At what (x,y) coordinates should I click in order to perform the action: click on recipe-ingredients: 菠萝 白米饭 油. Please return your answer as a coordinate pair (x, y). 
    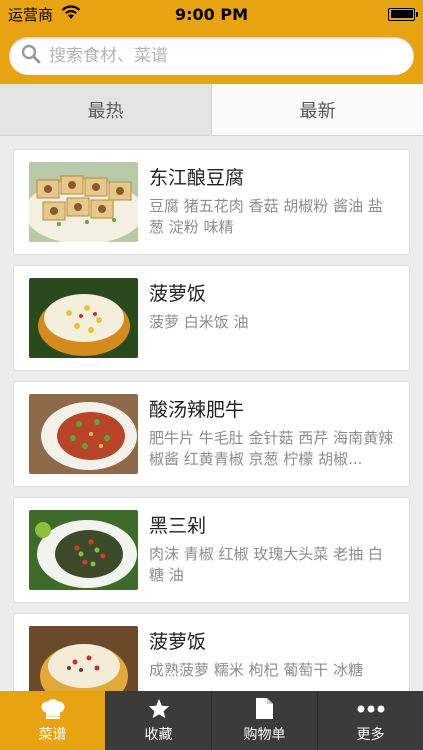
    Looking at the image, I should click on (199, 322).